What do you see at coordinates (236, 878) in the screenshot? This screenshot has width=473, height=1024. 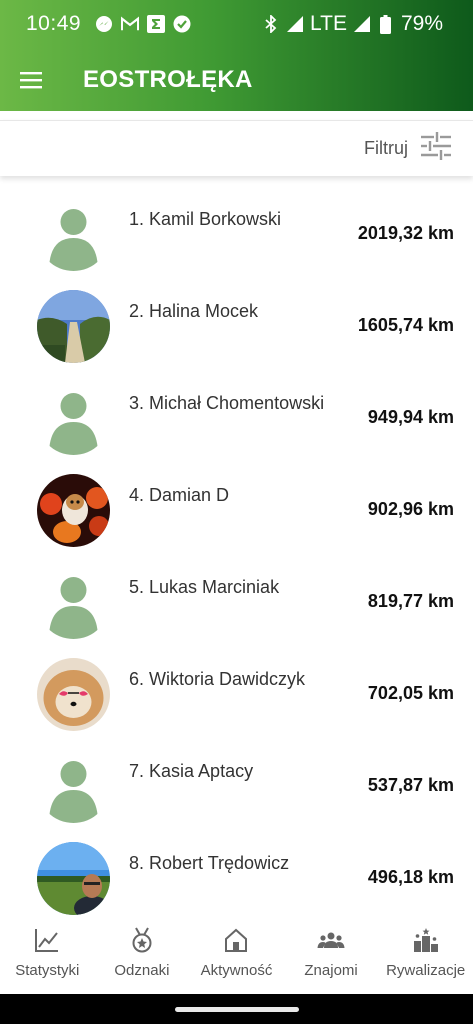 I see `list-item: 8. Robert Trędowicz 496,18 km` at bounding box center [236, 878].